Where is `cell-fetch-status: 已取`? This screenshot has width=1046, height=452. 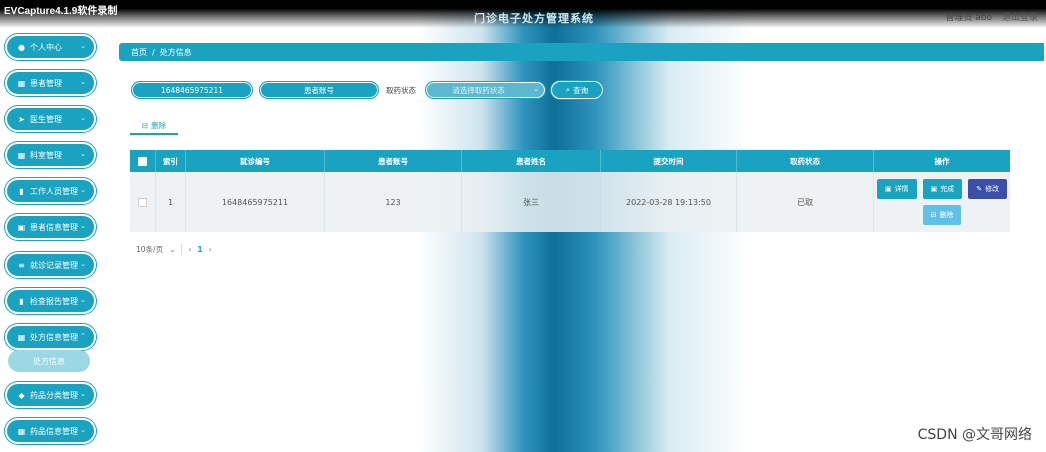
cell-fetch-status: 已取 is located at coordinates (805, 202).